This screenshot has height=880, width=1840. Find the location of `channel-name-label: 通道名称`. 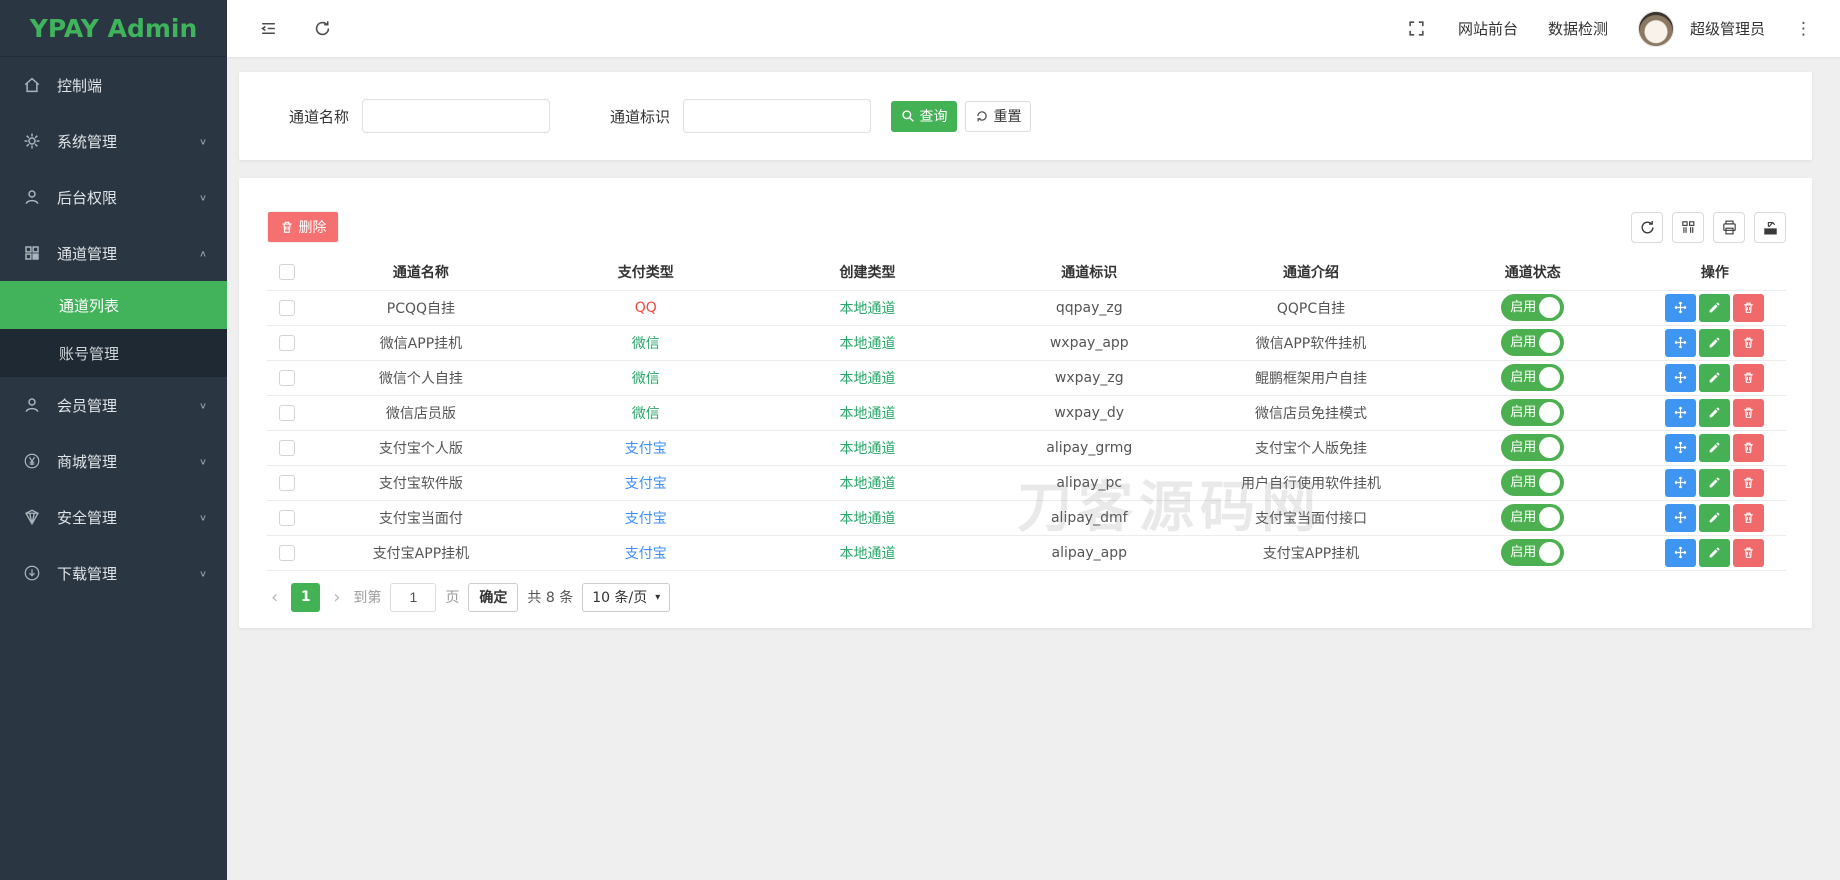

channel-name-label: 通道名称 is located at coordinates (319, 116).